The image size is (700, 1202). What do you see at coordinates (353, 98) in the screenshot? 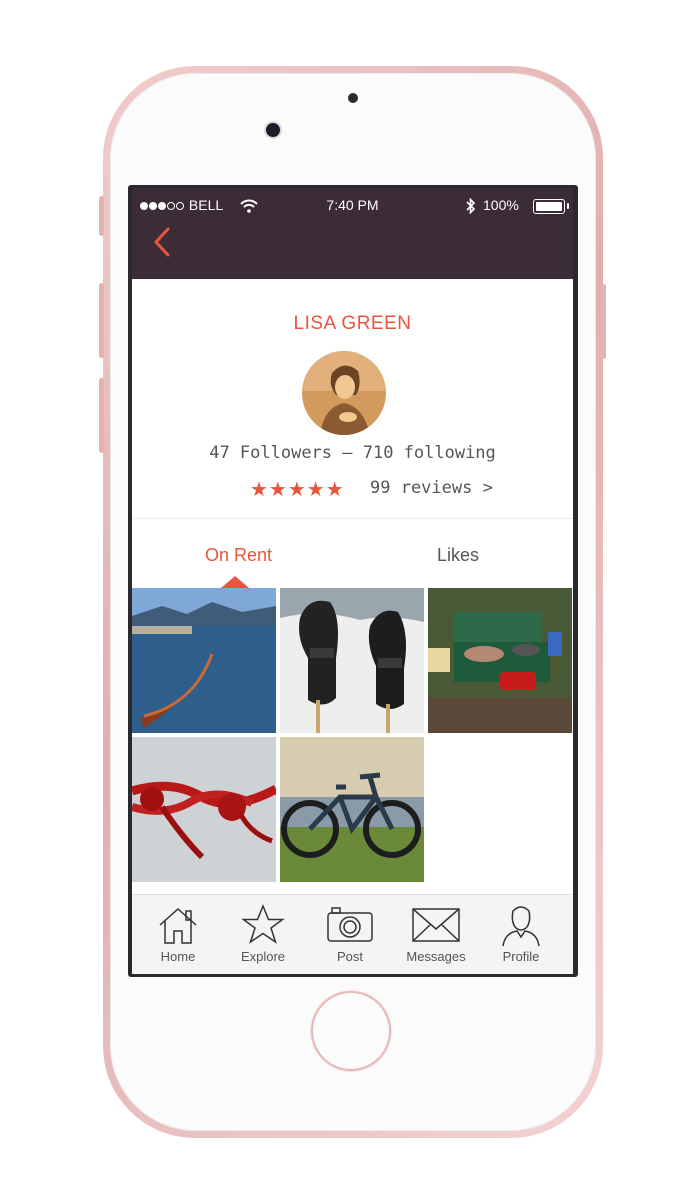
I see `speaker` at bounding box center [353, 98].